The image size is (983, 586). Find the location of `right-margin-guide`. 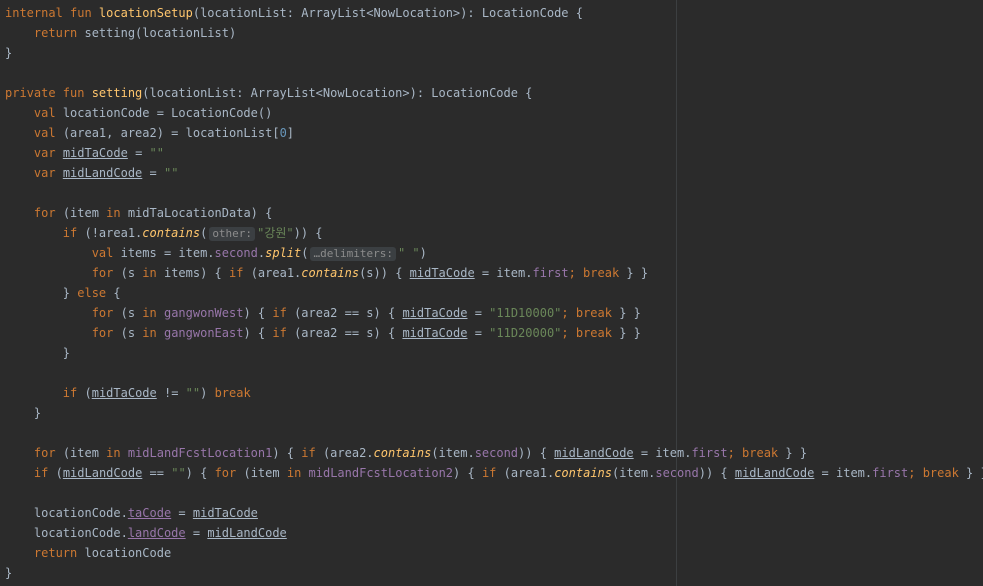

right-margin-guide is located at coordinates (676, 293).